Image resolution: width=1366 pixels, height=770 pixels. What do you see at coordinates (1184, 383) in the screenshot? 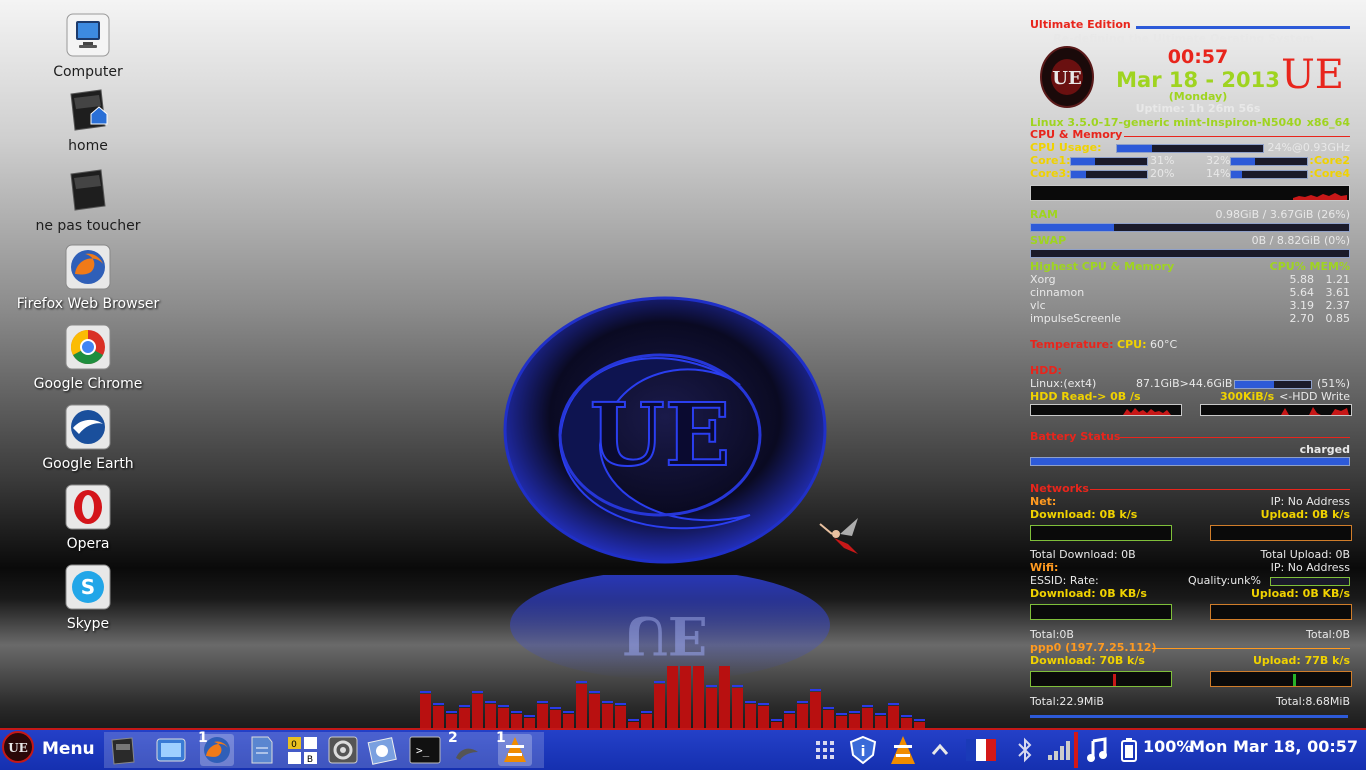
I see `hdd-size: 87.1GiB>44.6GiB` at bounding box center [1184, 383].